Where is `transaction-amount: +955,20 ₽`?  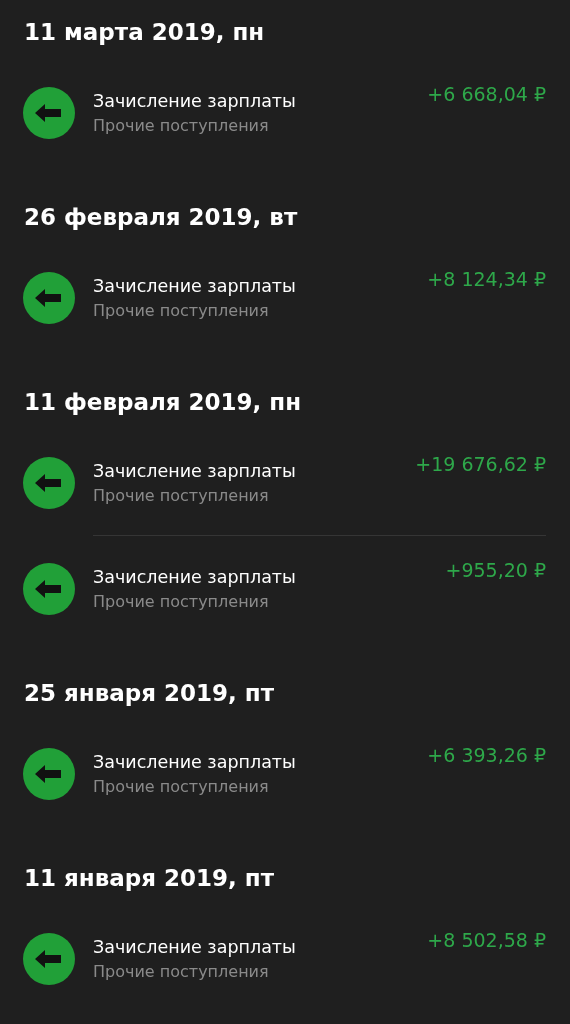
transaction-amount: +955,20 ₽ is located at coordinates (495, 570).